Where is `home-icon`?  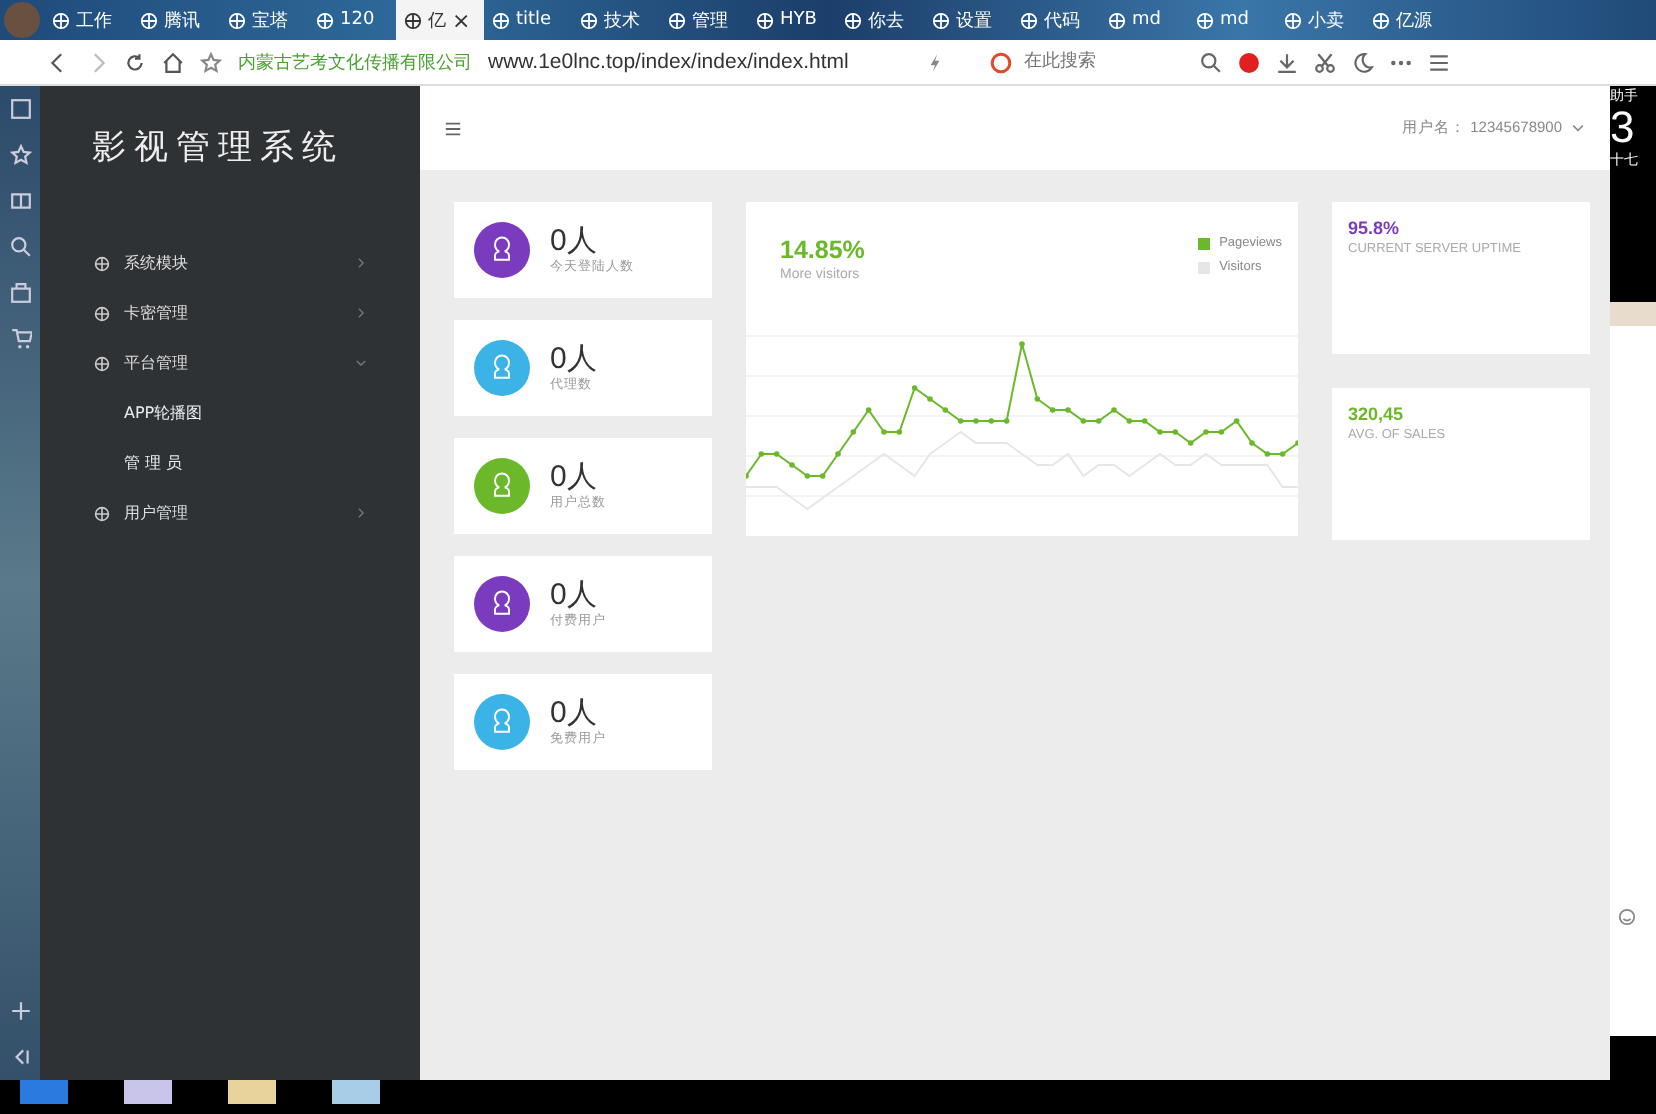 home-icon is located at coordinates (173, 62).